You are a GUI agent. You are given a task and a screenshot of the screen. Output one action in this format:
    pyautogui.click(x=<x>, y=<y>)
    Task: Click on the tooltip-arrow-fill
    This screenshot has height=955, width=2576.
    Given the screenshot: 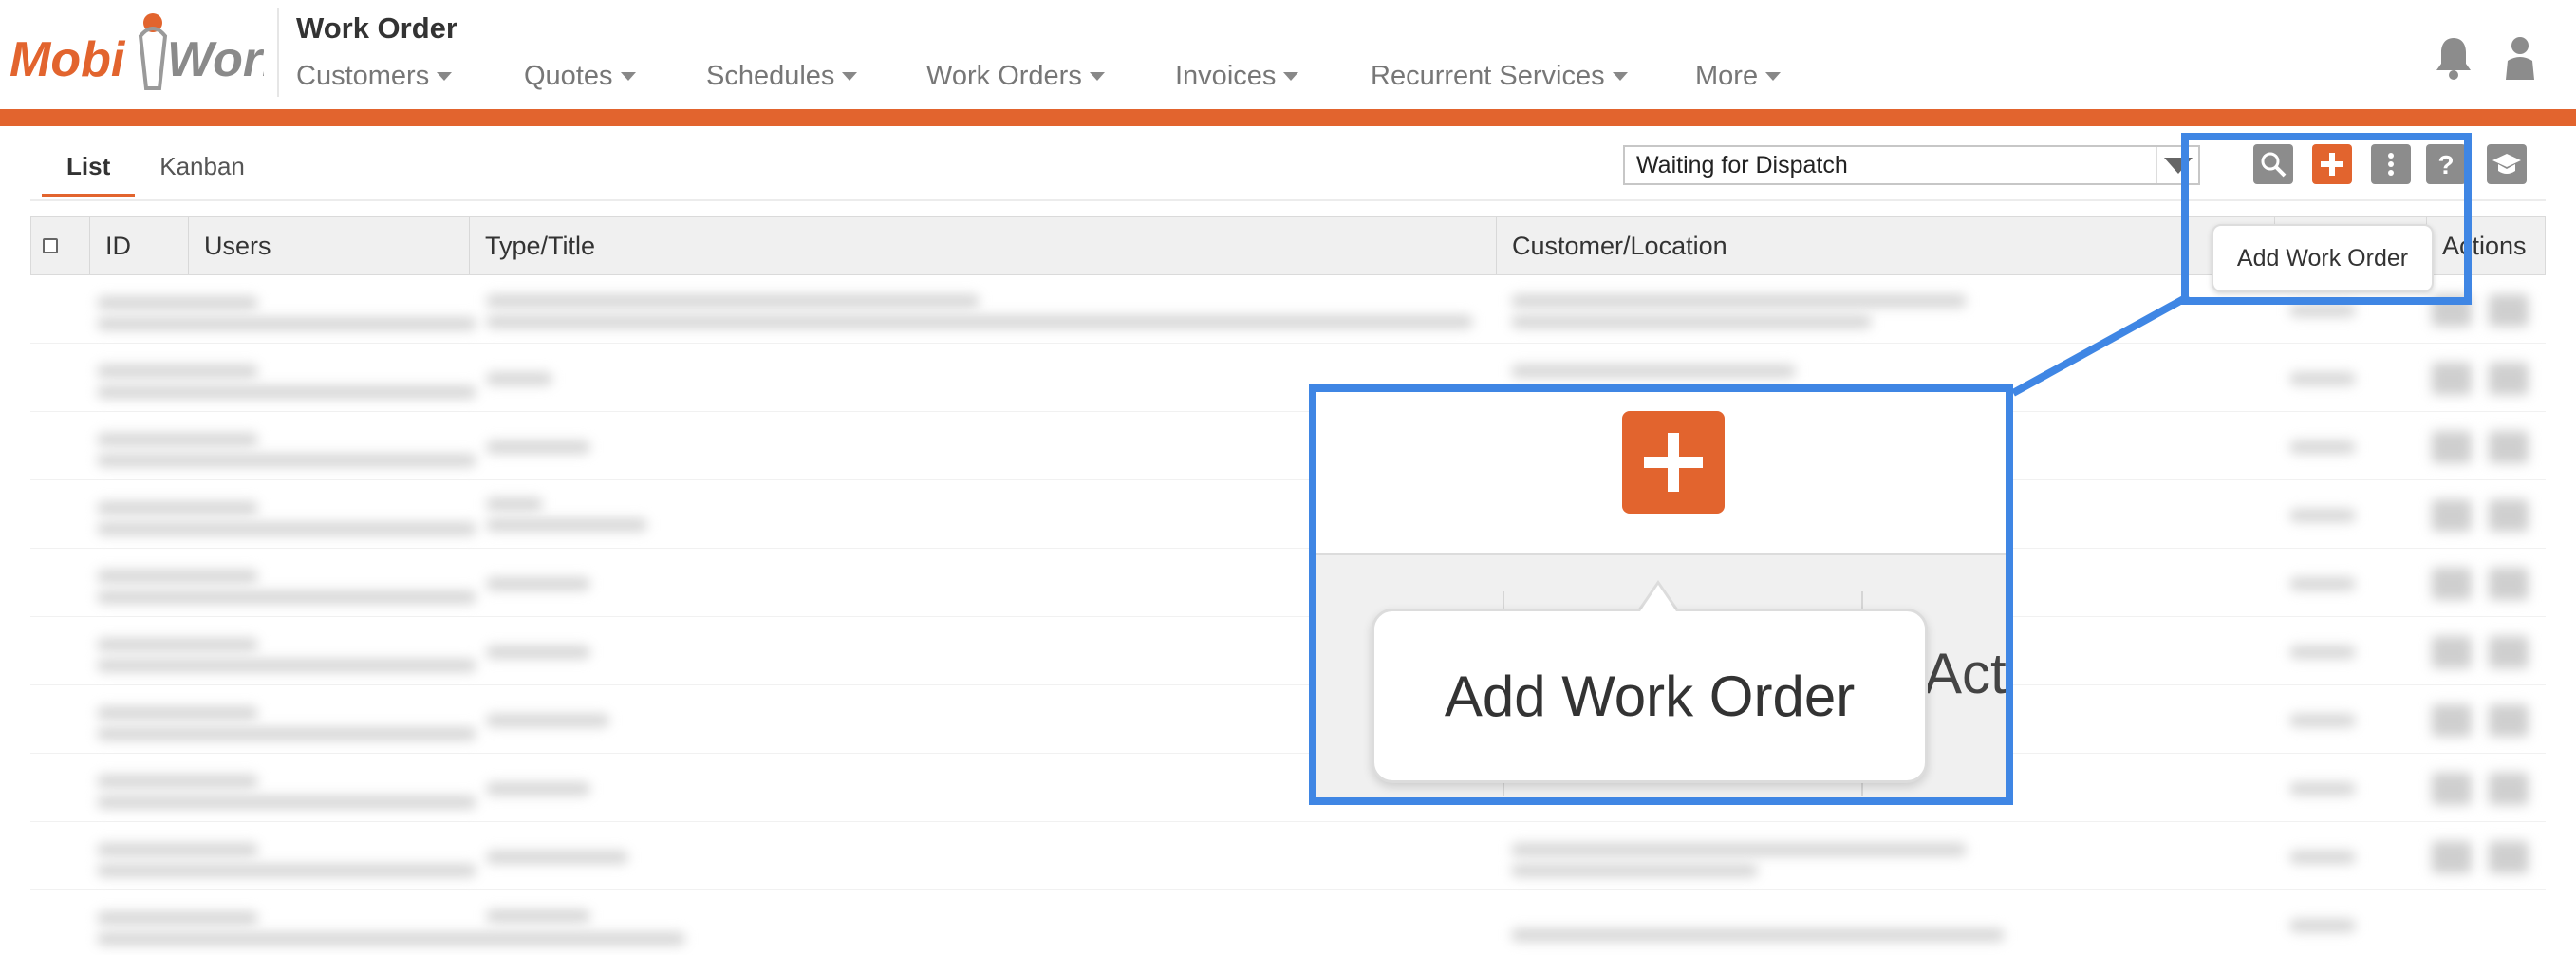 What is the action you would take?
    pyautogui.click(x=1658, y=598)
    